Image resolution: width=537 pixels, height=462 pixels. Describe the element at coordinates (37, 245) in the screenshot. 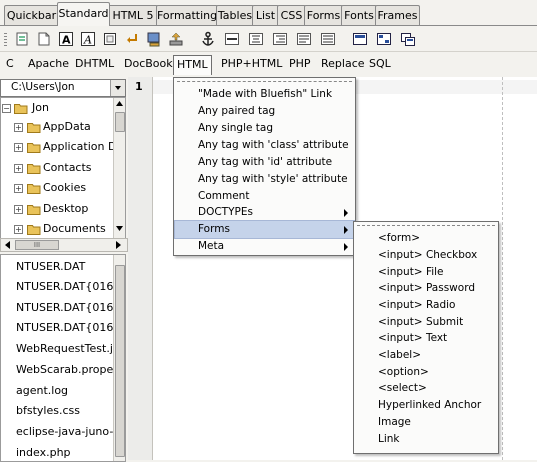

I see `tree-hscroll-thumb: III` at that location.